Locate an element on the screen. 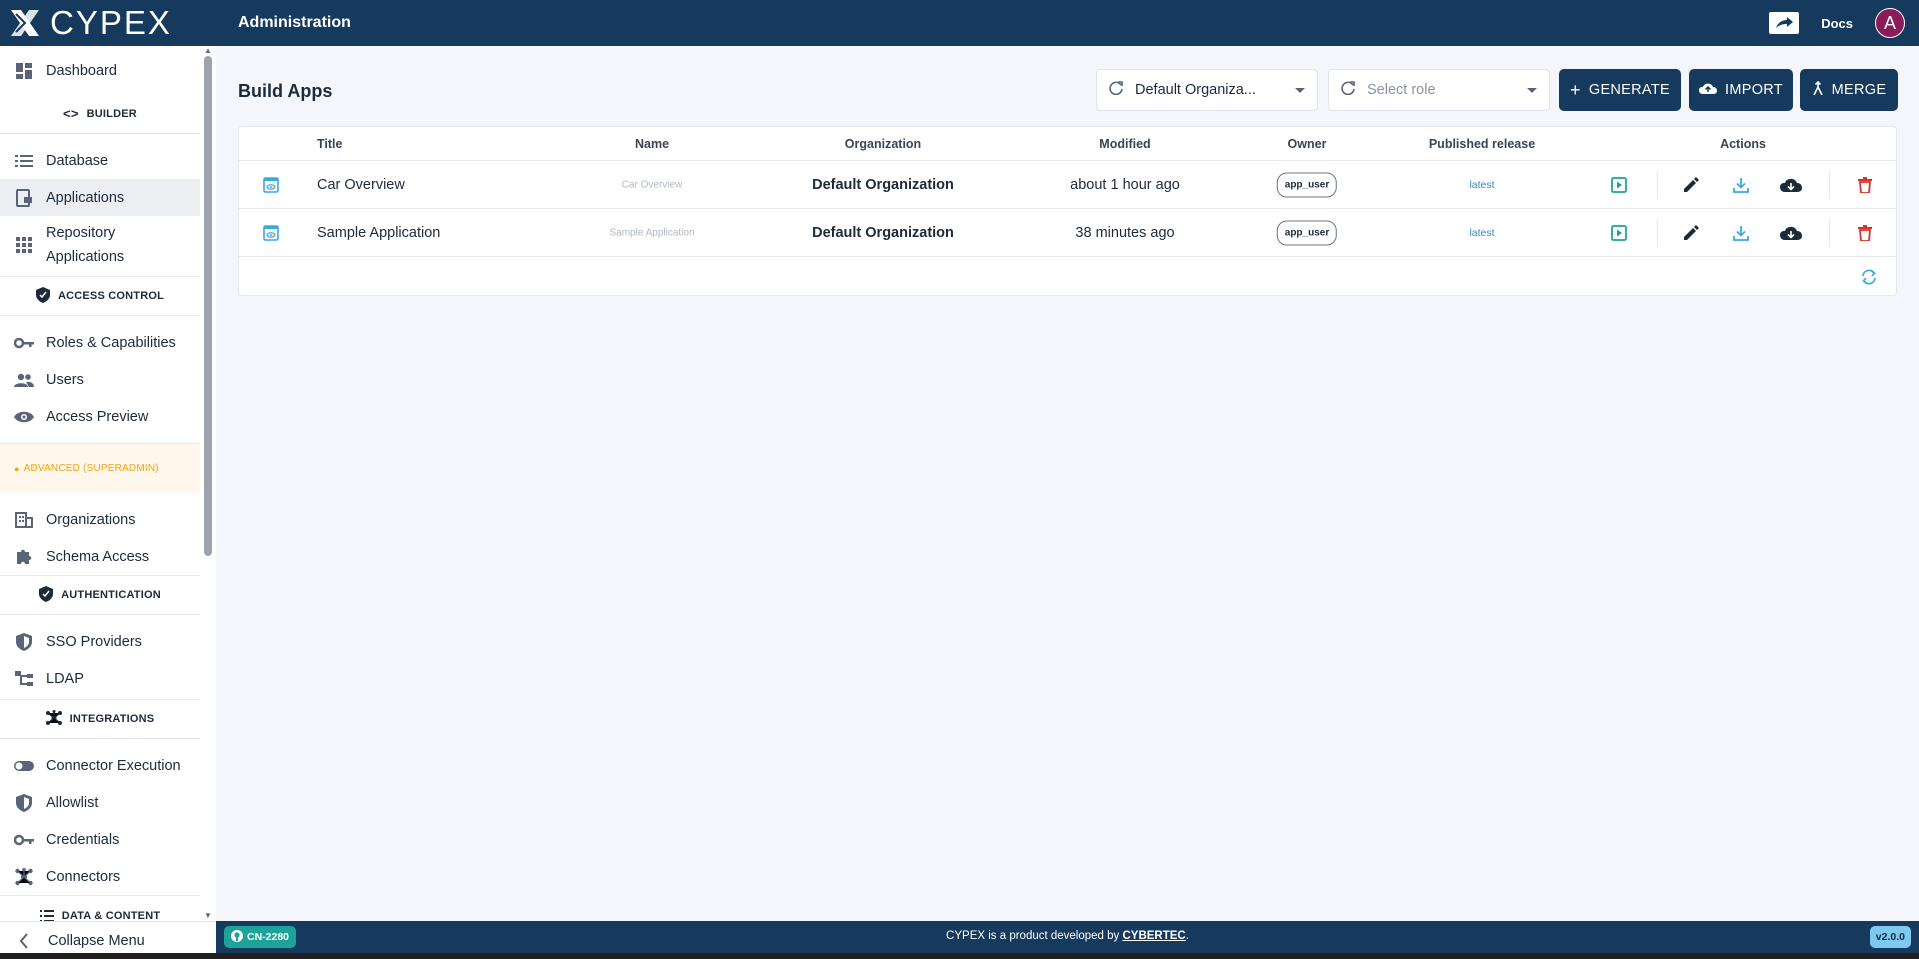  cell-name: Sample Application is located at coordinates (652, 232).